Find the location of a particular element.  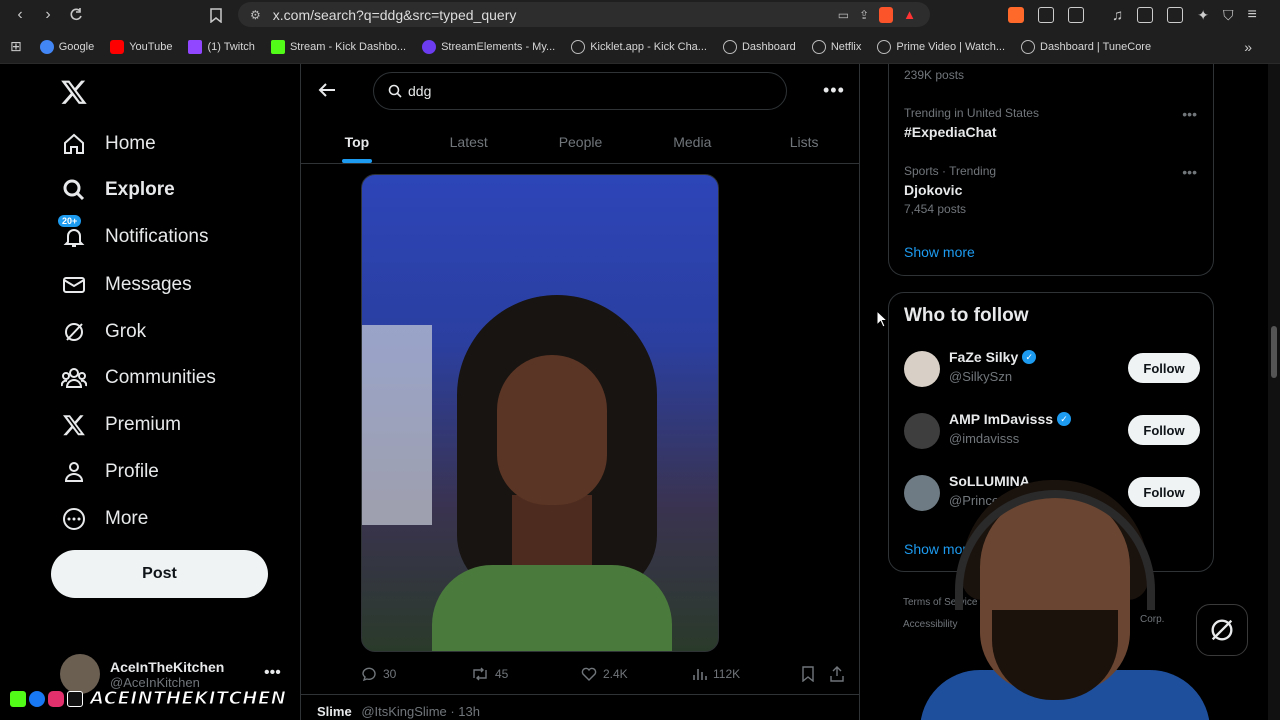

tab-lists: Lists is located at coordinates (804, 141).